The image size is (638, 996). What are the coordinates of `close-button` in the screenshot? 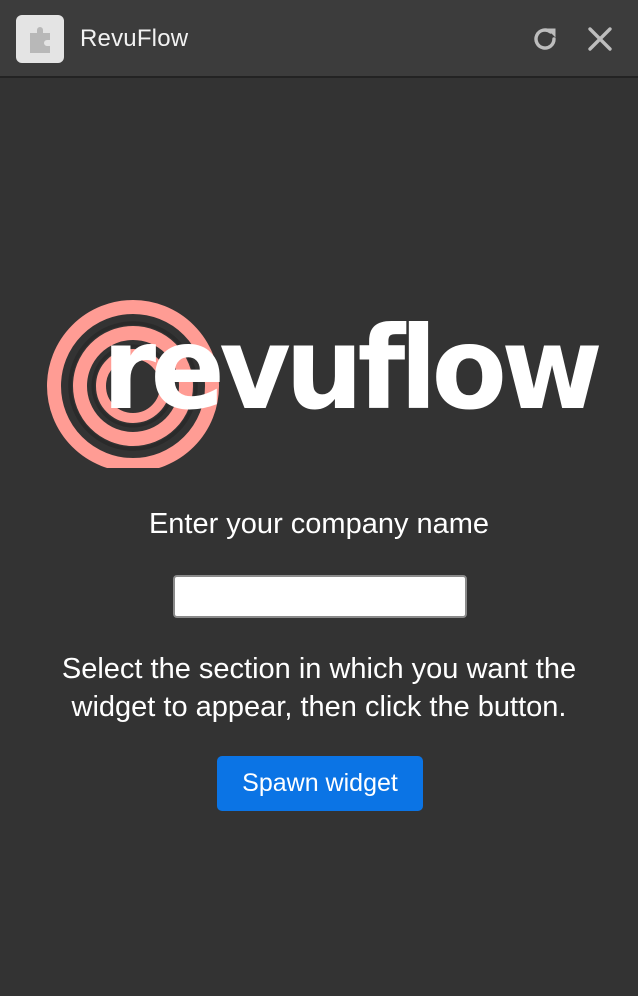 It's located at (600, 39).